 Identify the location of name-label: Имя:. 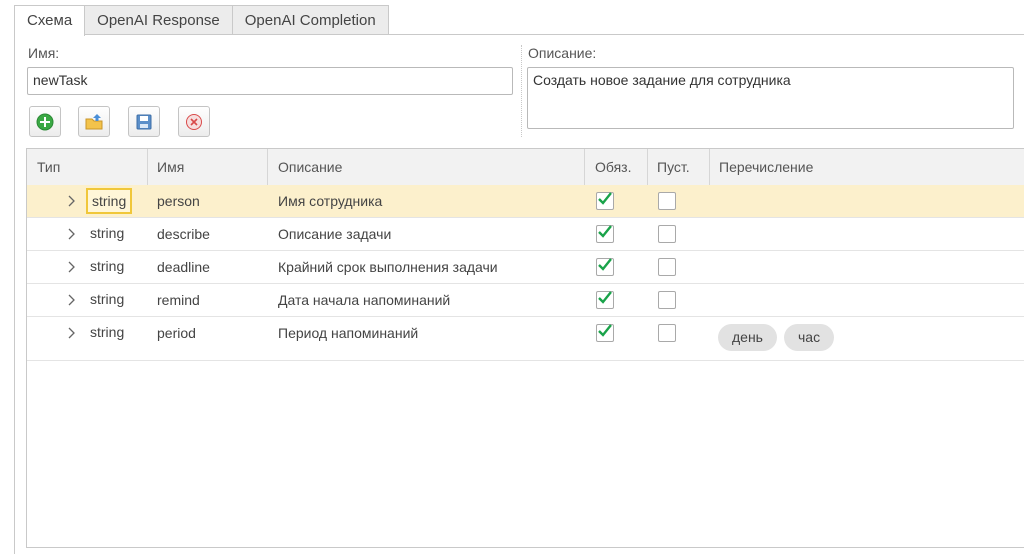
(44, 53).